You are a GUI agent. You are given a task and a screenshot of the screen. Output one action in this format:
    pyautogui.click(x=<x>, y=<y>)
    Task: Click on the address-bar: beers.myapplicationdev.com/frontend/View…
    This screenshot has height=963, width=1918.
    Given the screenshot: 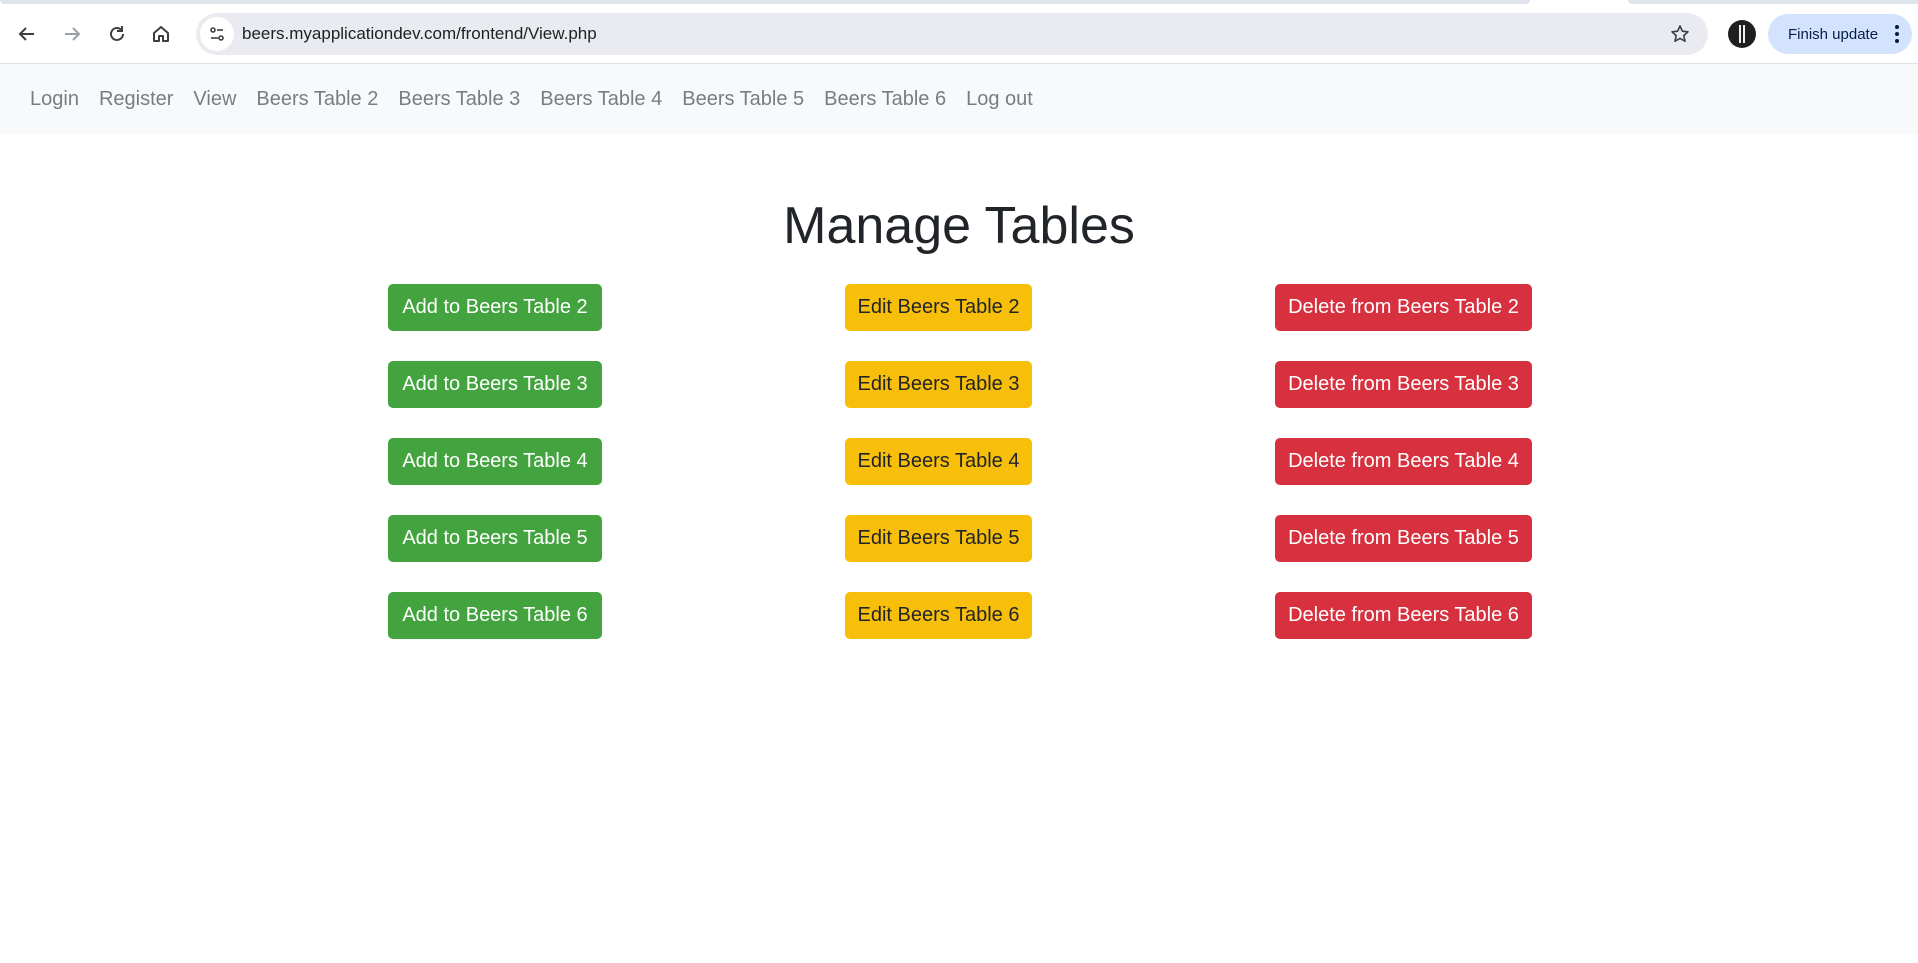 What is the action you would take?
    pyautogui.click(x=952, y=34)
    